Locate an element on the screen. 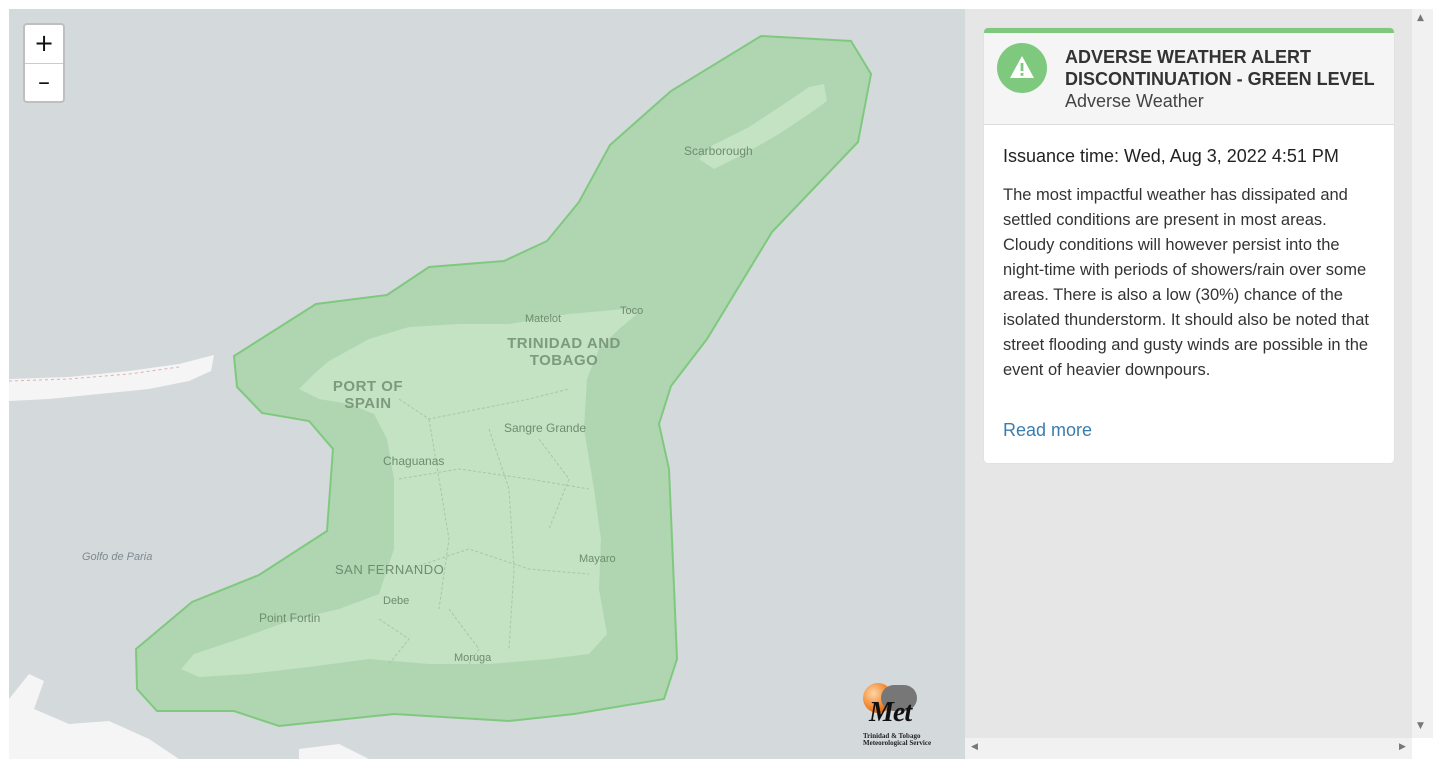 Image resolution: width=1442 pixels, height=762 pixels. logo-subtitle-line2: Meteorological Service is located at coordinates (897, 743).